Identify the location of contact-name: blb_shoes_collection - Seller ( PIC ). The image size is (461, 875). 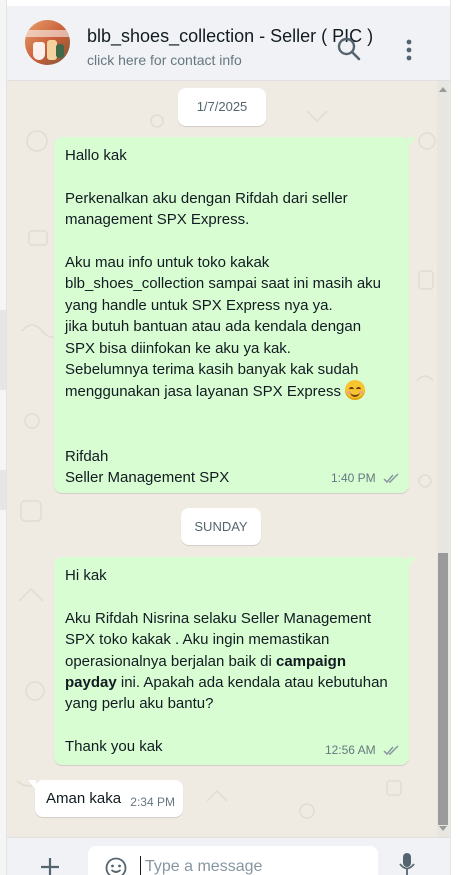
(230, 36).